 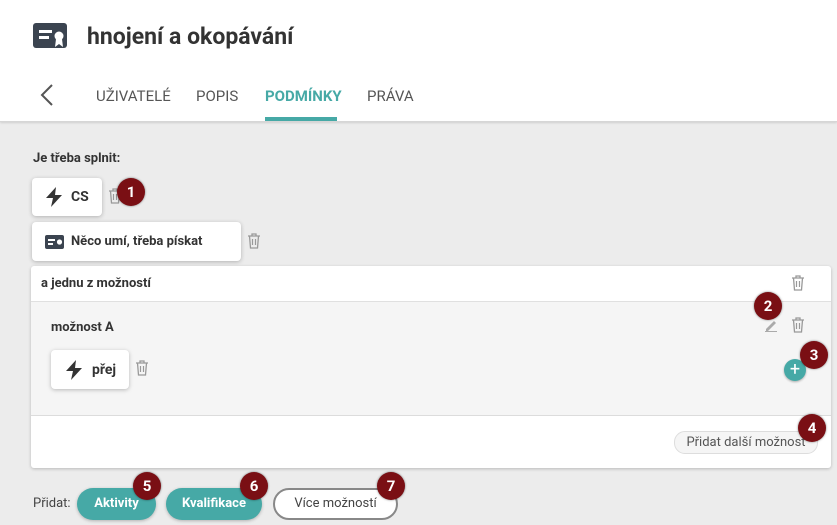 I want to click on annotation-badge: 4, so click(x=812, y=428).